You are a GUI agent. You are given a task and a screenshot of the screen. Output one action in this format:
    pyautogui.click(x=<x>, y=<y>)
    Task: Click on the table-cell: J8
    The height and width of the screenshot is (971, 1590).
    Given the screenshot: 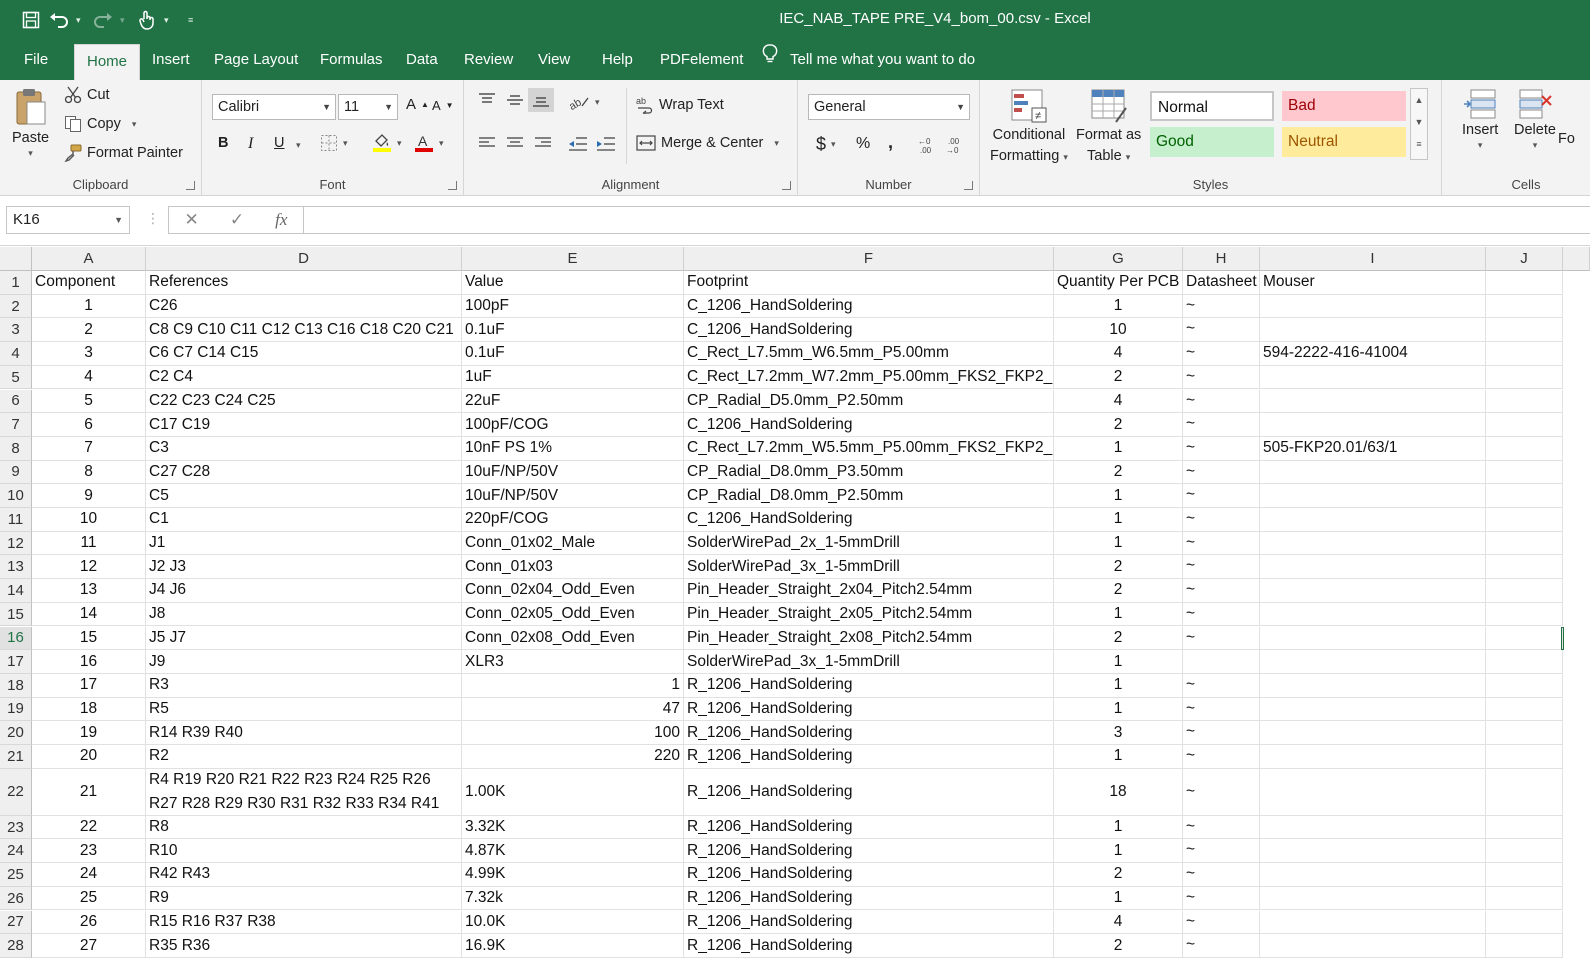 What is the action you would take?
    pyautogui.click(x=304, y=614)
    